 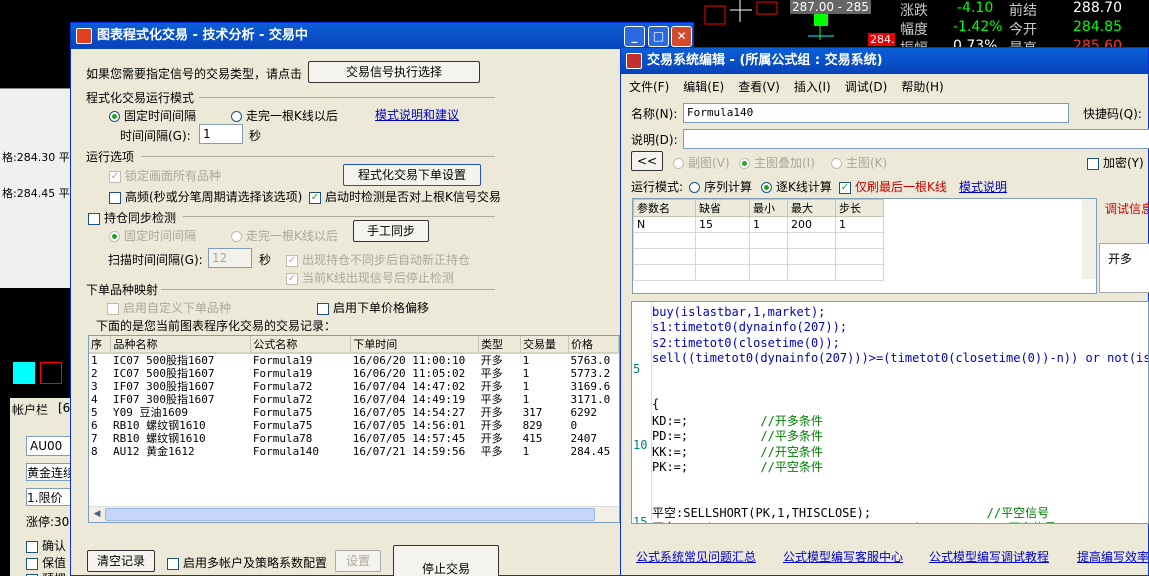 I want to click on radio-overlay: 主图叠加(I), so click(x=777, y=162).